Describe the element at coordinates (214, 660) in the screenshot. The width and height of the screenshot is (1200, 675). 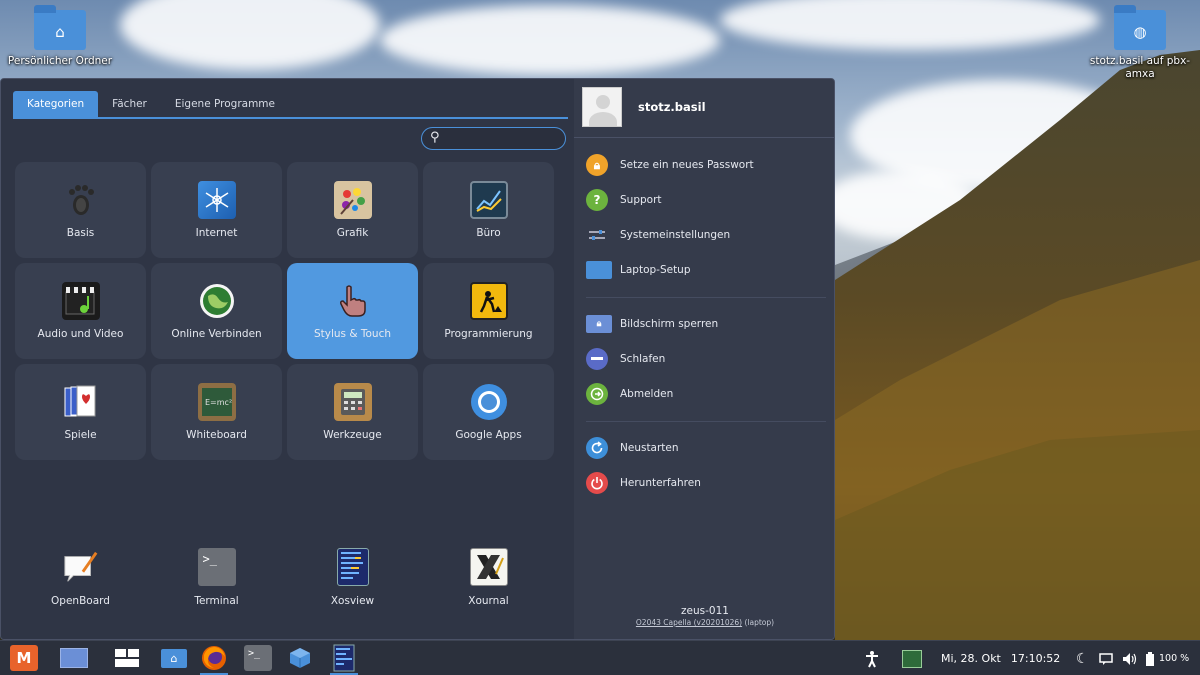
I see `firefox-icon` at that location.